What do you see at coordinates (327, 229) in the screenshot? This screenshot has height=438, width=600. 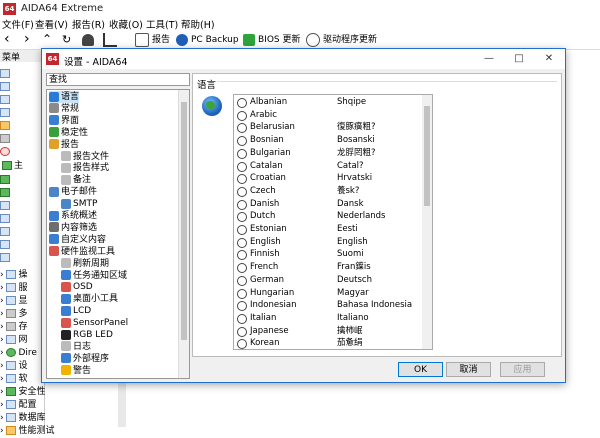 I see `language-option: Estonian Eesti` at bounding box center [327, 229].